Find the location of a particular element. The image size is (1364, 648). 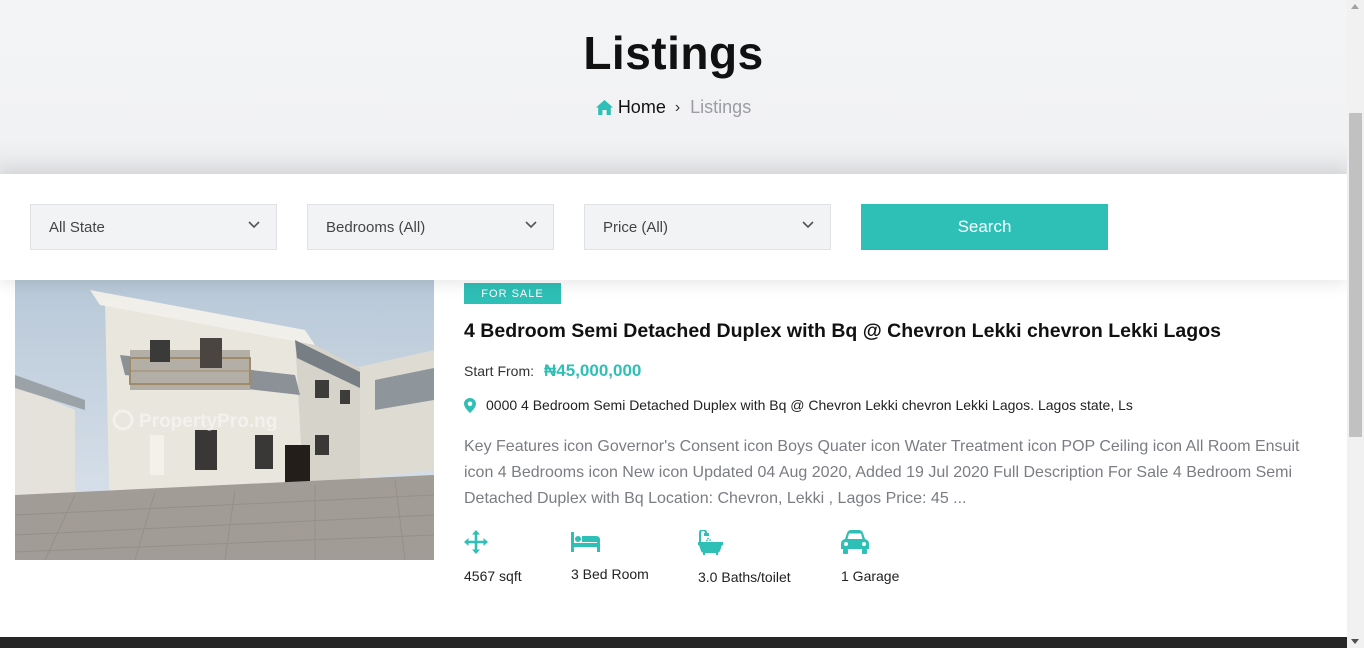

state-select: All State is located at coordinates (153, 227).